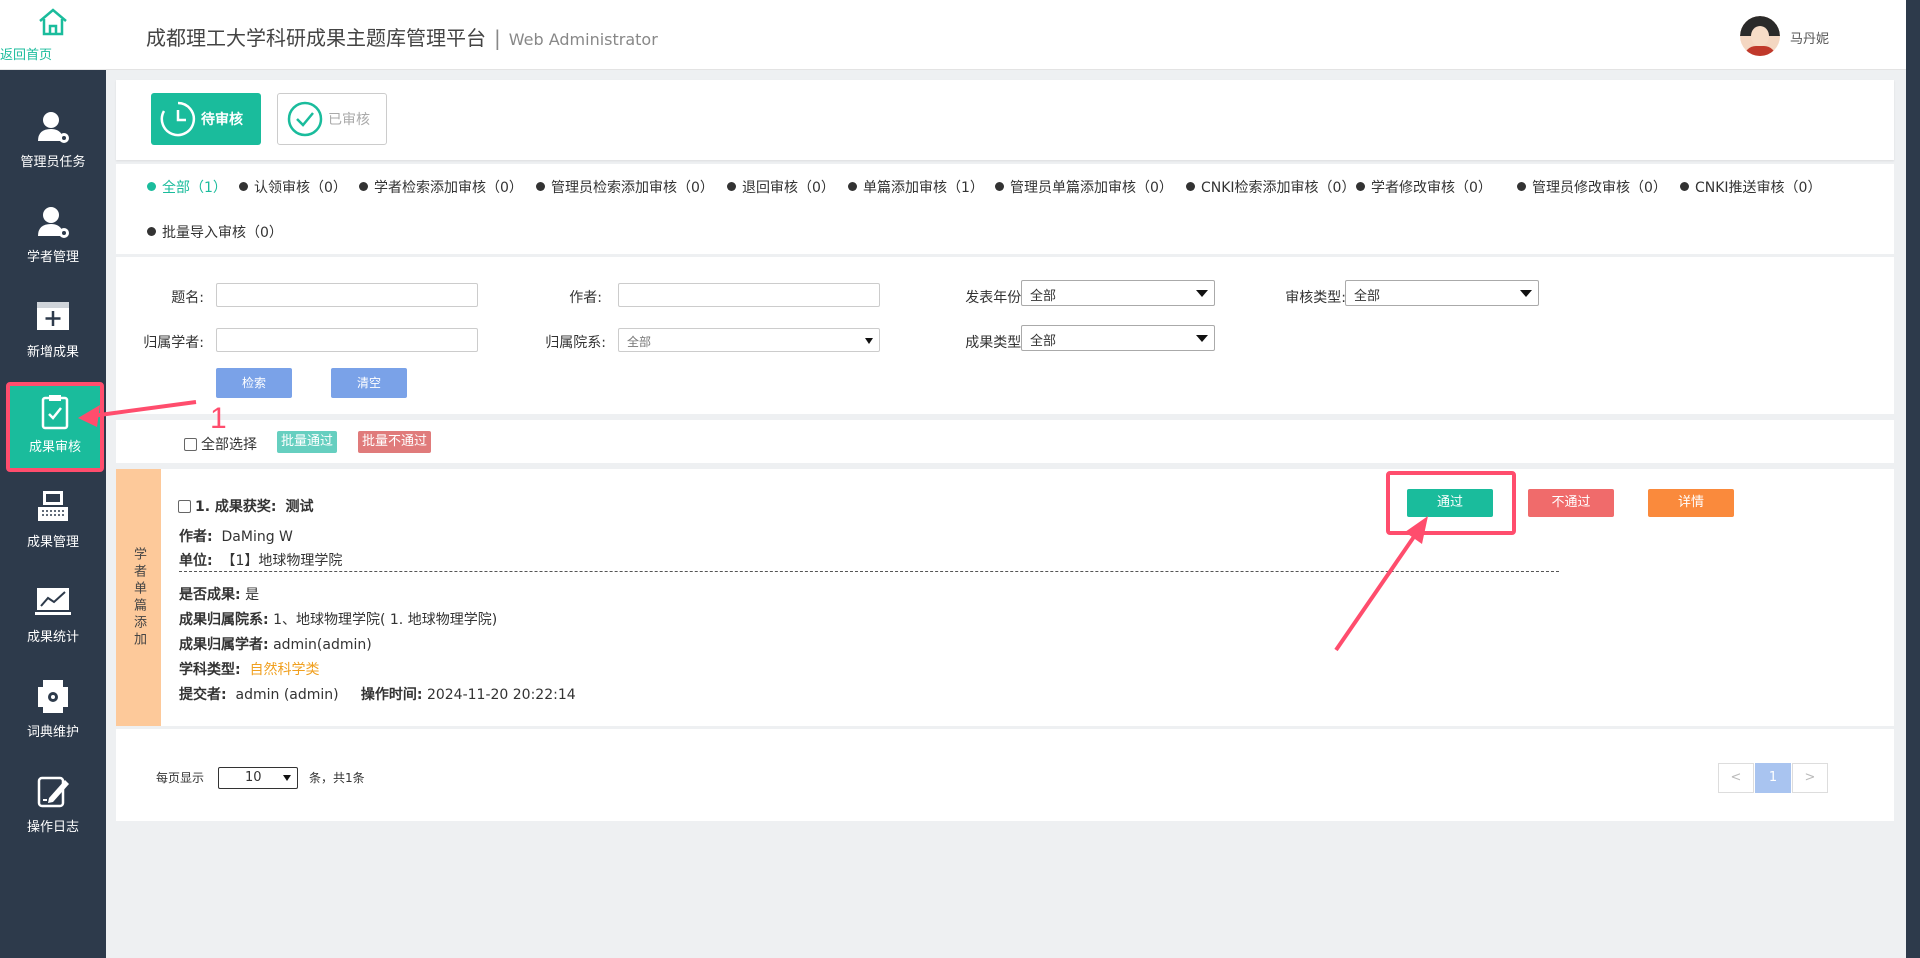  I want to click on status-panel: 待审核 已审核, so click(1005, 120).